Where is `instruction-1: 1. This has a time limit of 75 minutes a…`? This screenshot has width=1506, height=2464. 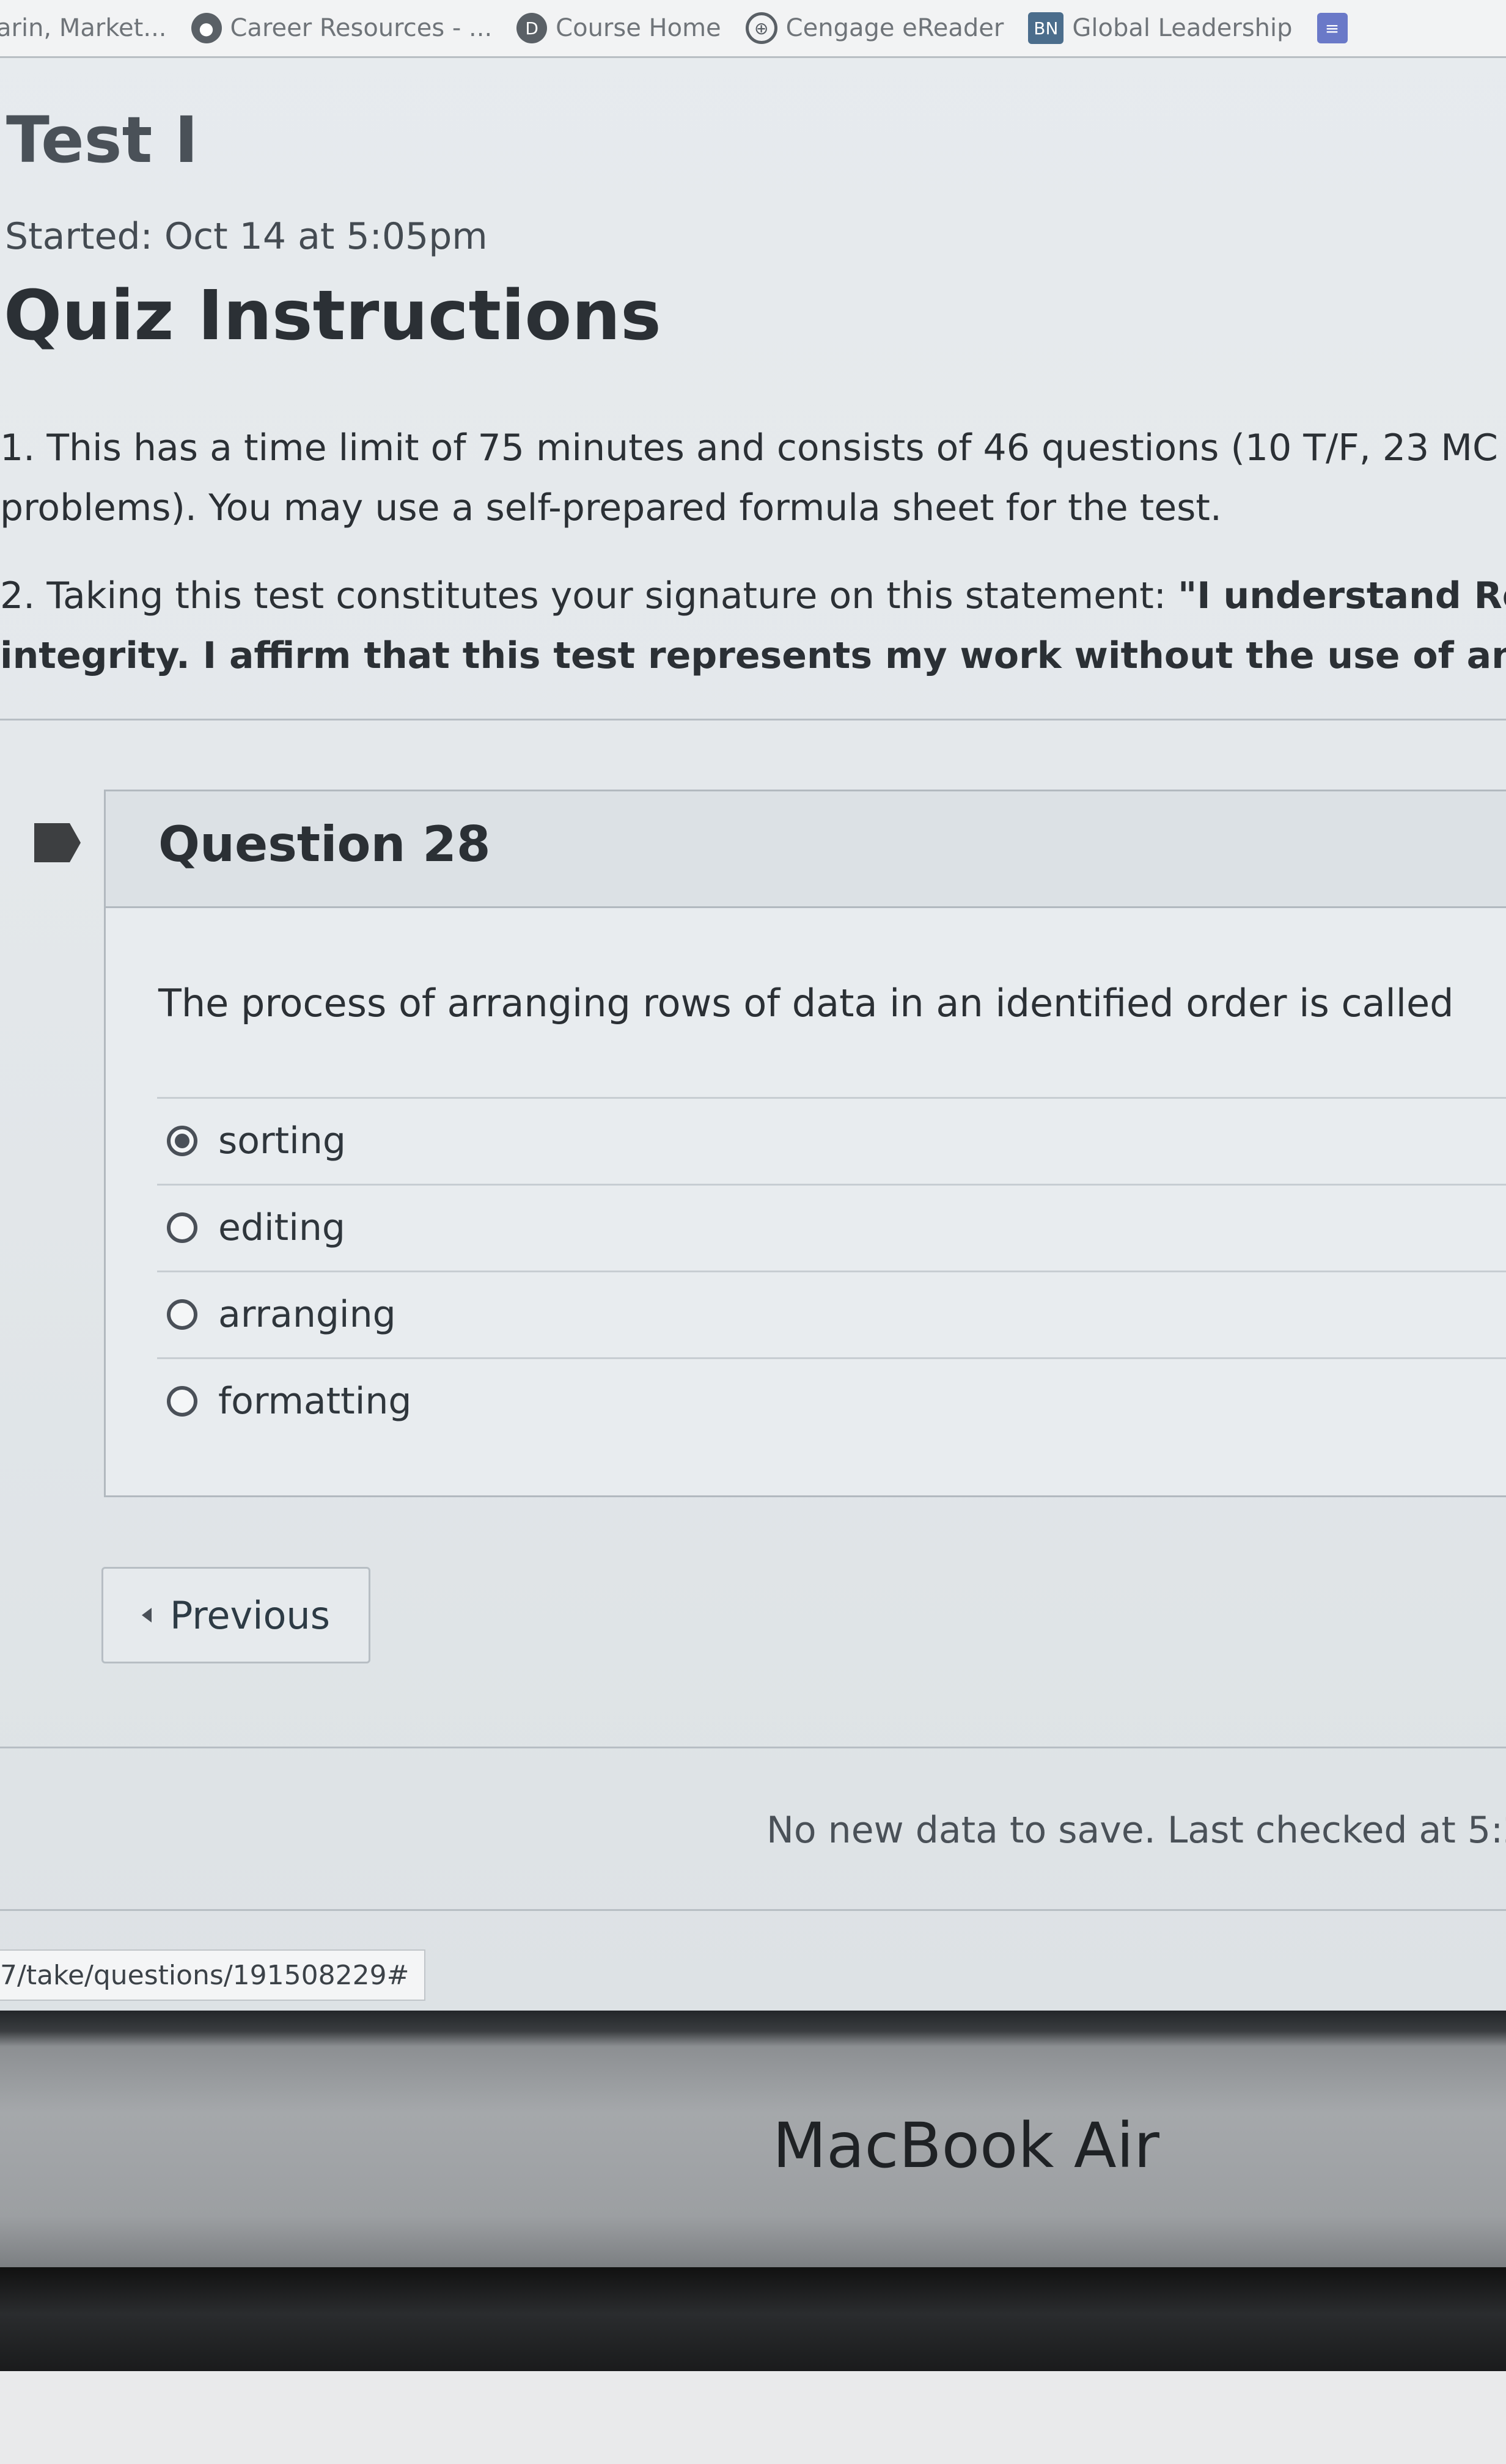
instruction-1: 1. This has a time limit of 75 minutes a… is located at coordinates (753, 478).